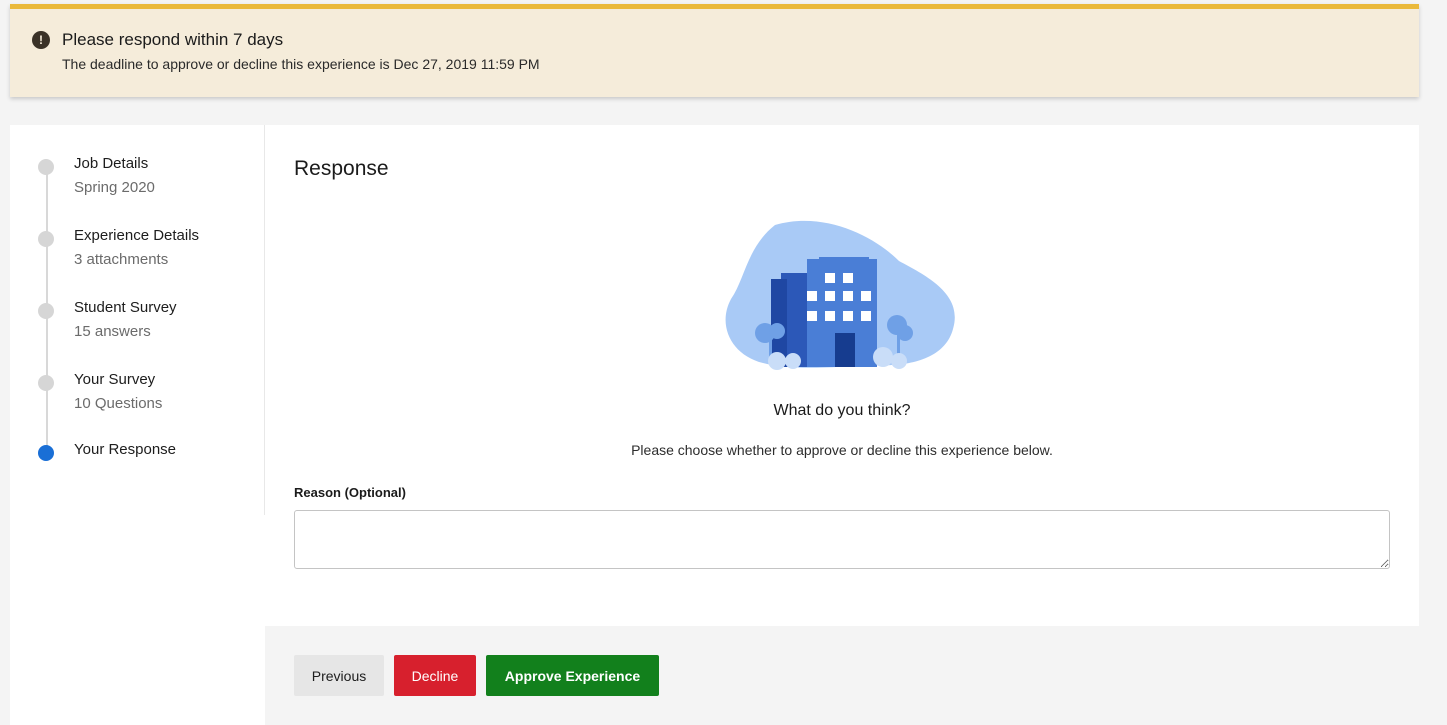 The image size is (1447, 725). Describe the element at coordinates (350, 492) in the screenshot. I see `reason-label: Reason (Optional)` at that location.